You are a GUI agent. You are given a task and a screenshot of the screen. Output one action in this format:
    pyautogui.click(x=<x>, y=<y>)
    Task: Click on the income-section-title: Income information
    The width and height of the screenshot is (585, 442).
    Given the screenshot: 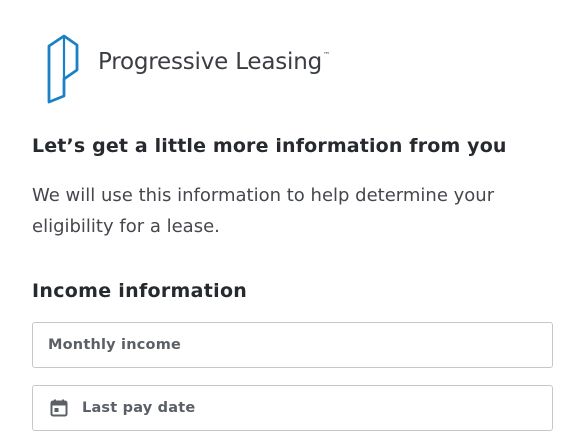 What is the action you would take?
    pyautogui.click(x=140, y=291)
    